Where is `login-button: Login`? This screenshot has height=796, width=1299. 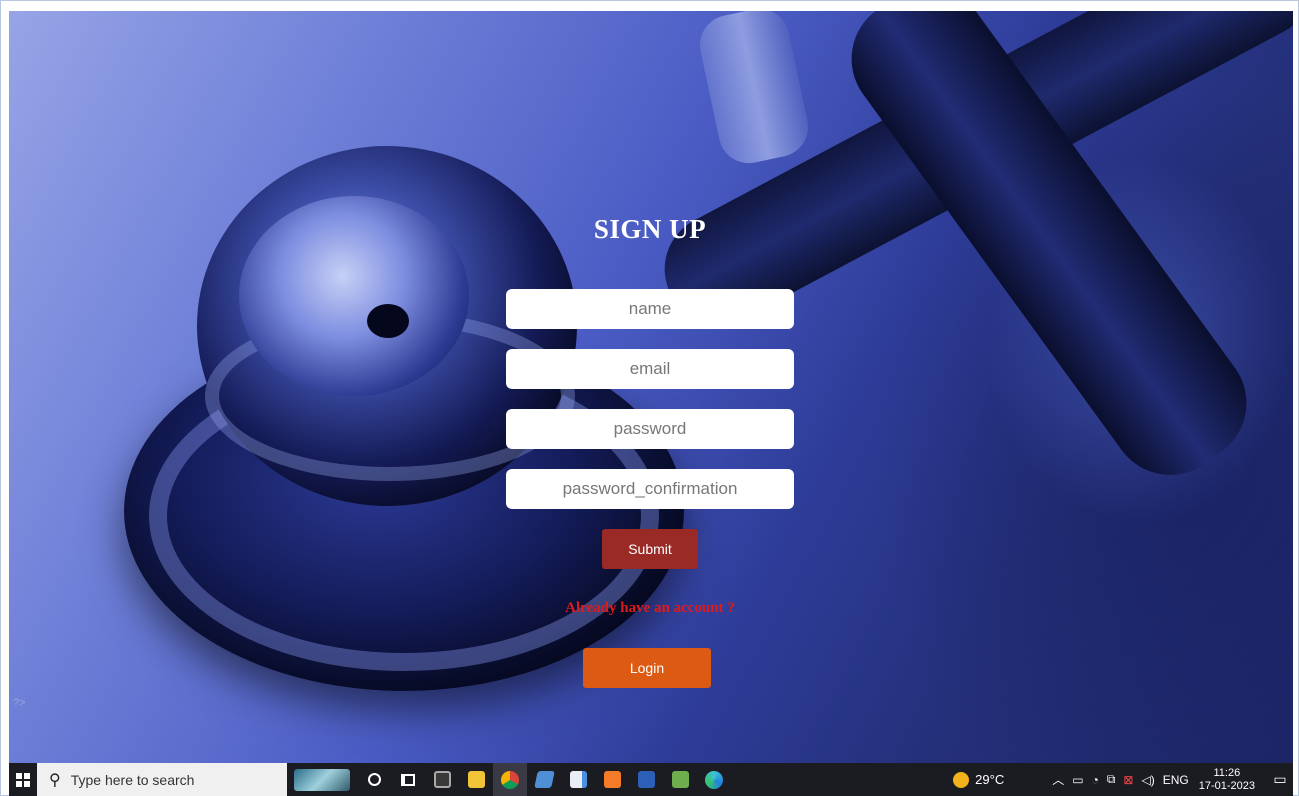 login-button: Login is located at coordinates (647, 668).